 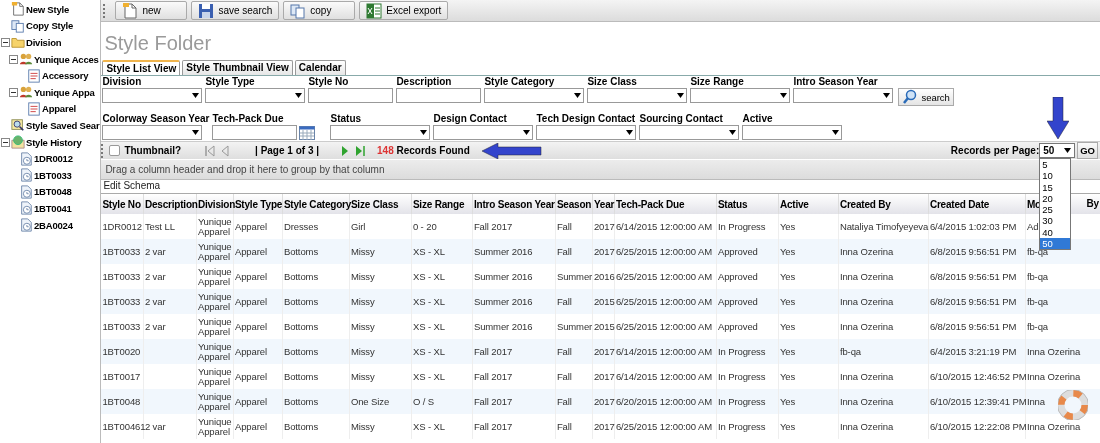 I want to click on column-header: Style Category, so click(x=317, y=204).